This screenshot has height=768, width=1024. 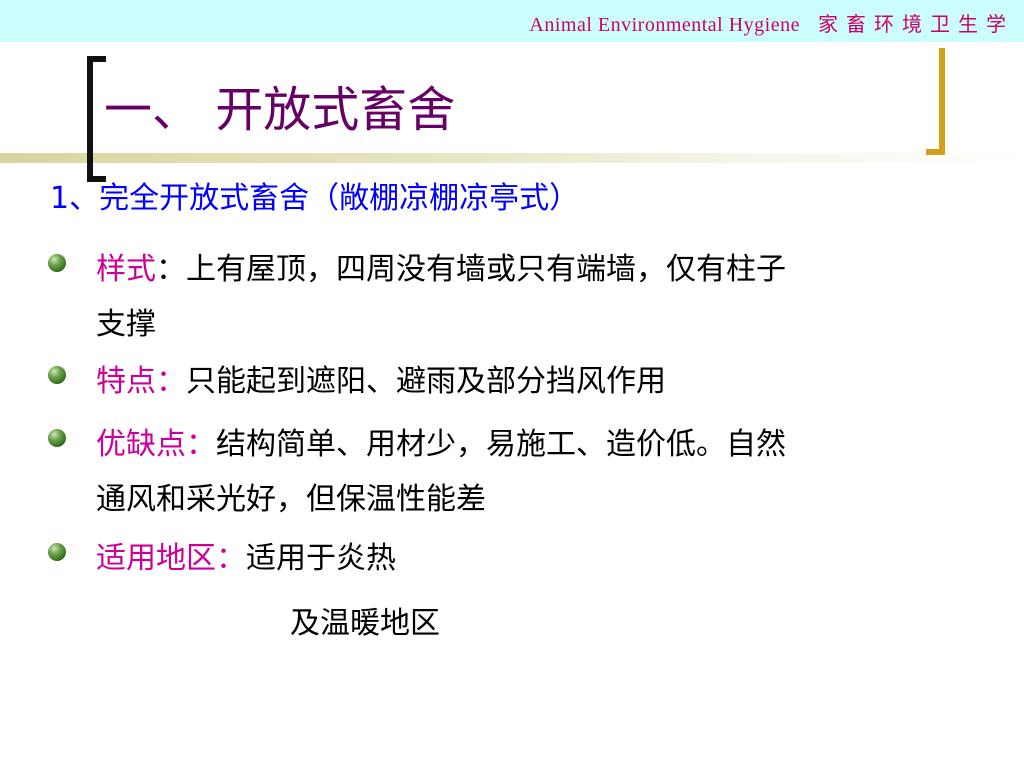 What do you see at coordinates (664, 25) in the screenshot?
I see `course-title-en: Animal Environmental Hygiene` at bounding box center [664, 25].